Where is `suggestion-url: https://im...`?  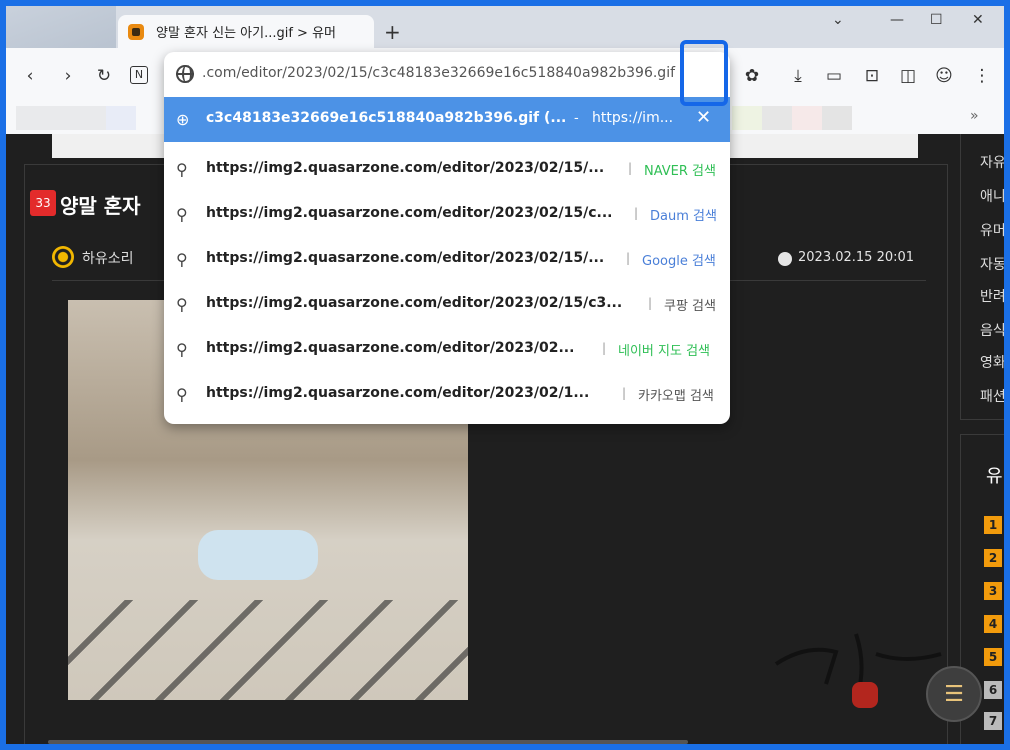
suggestion-url: https://im... is located at coordinates (633, 118).